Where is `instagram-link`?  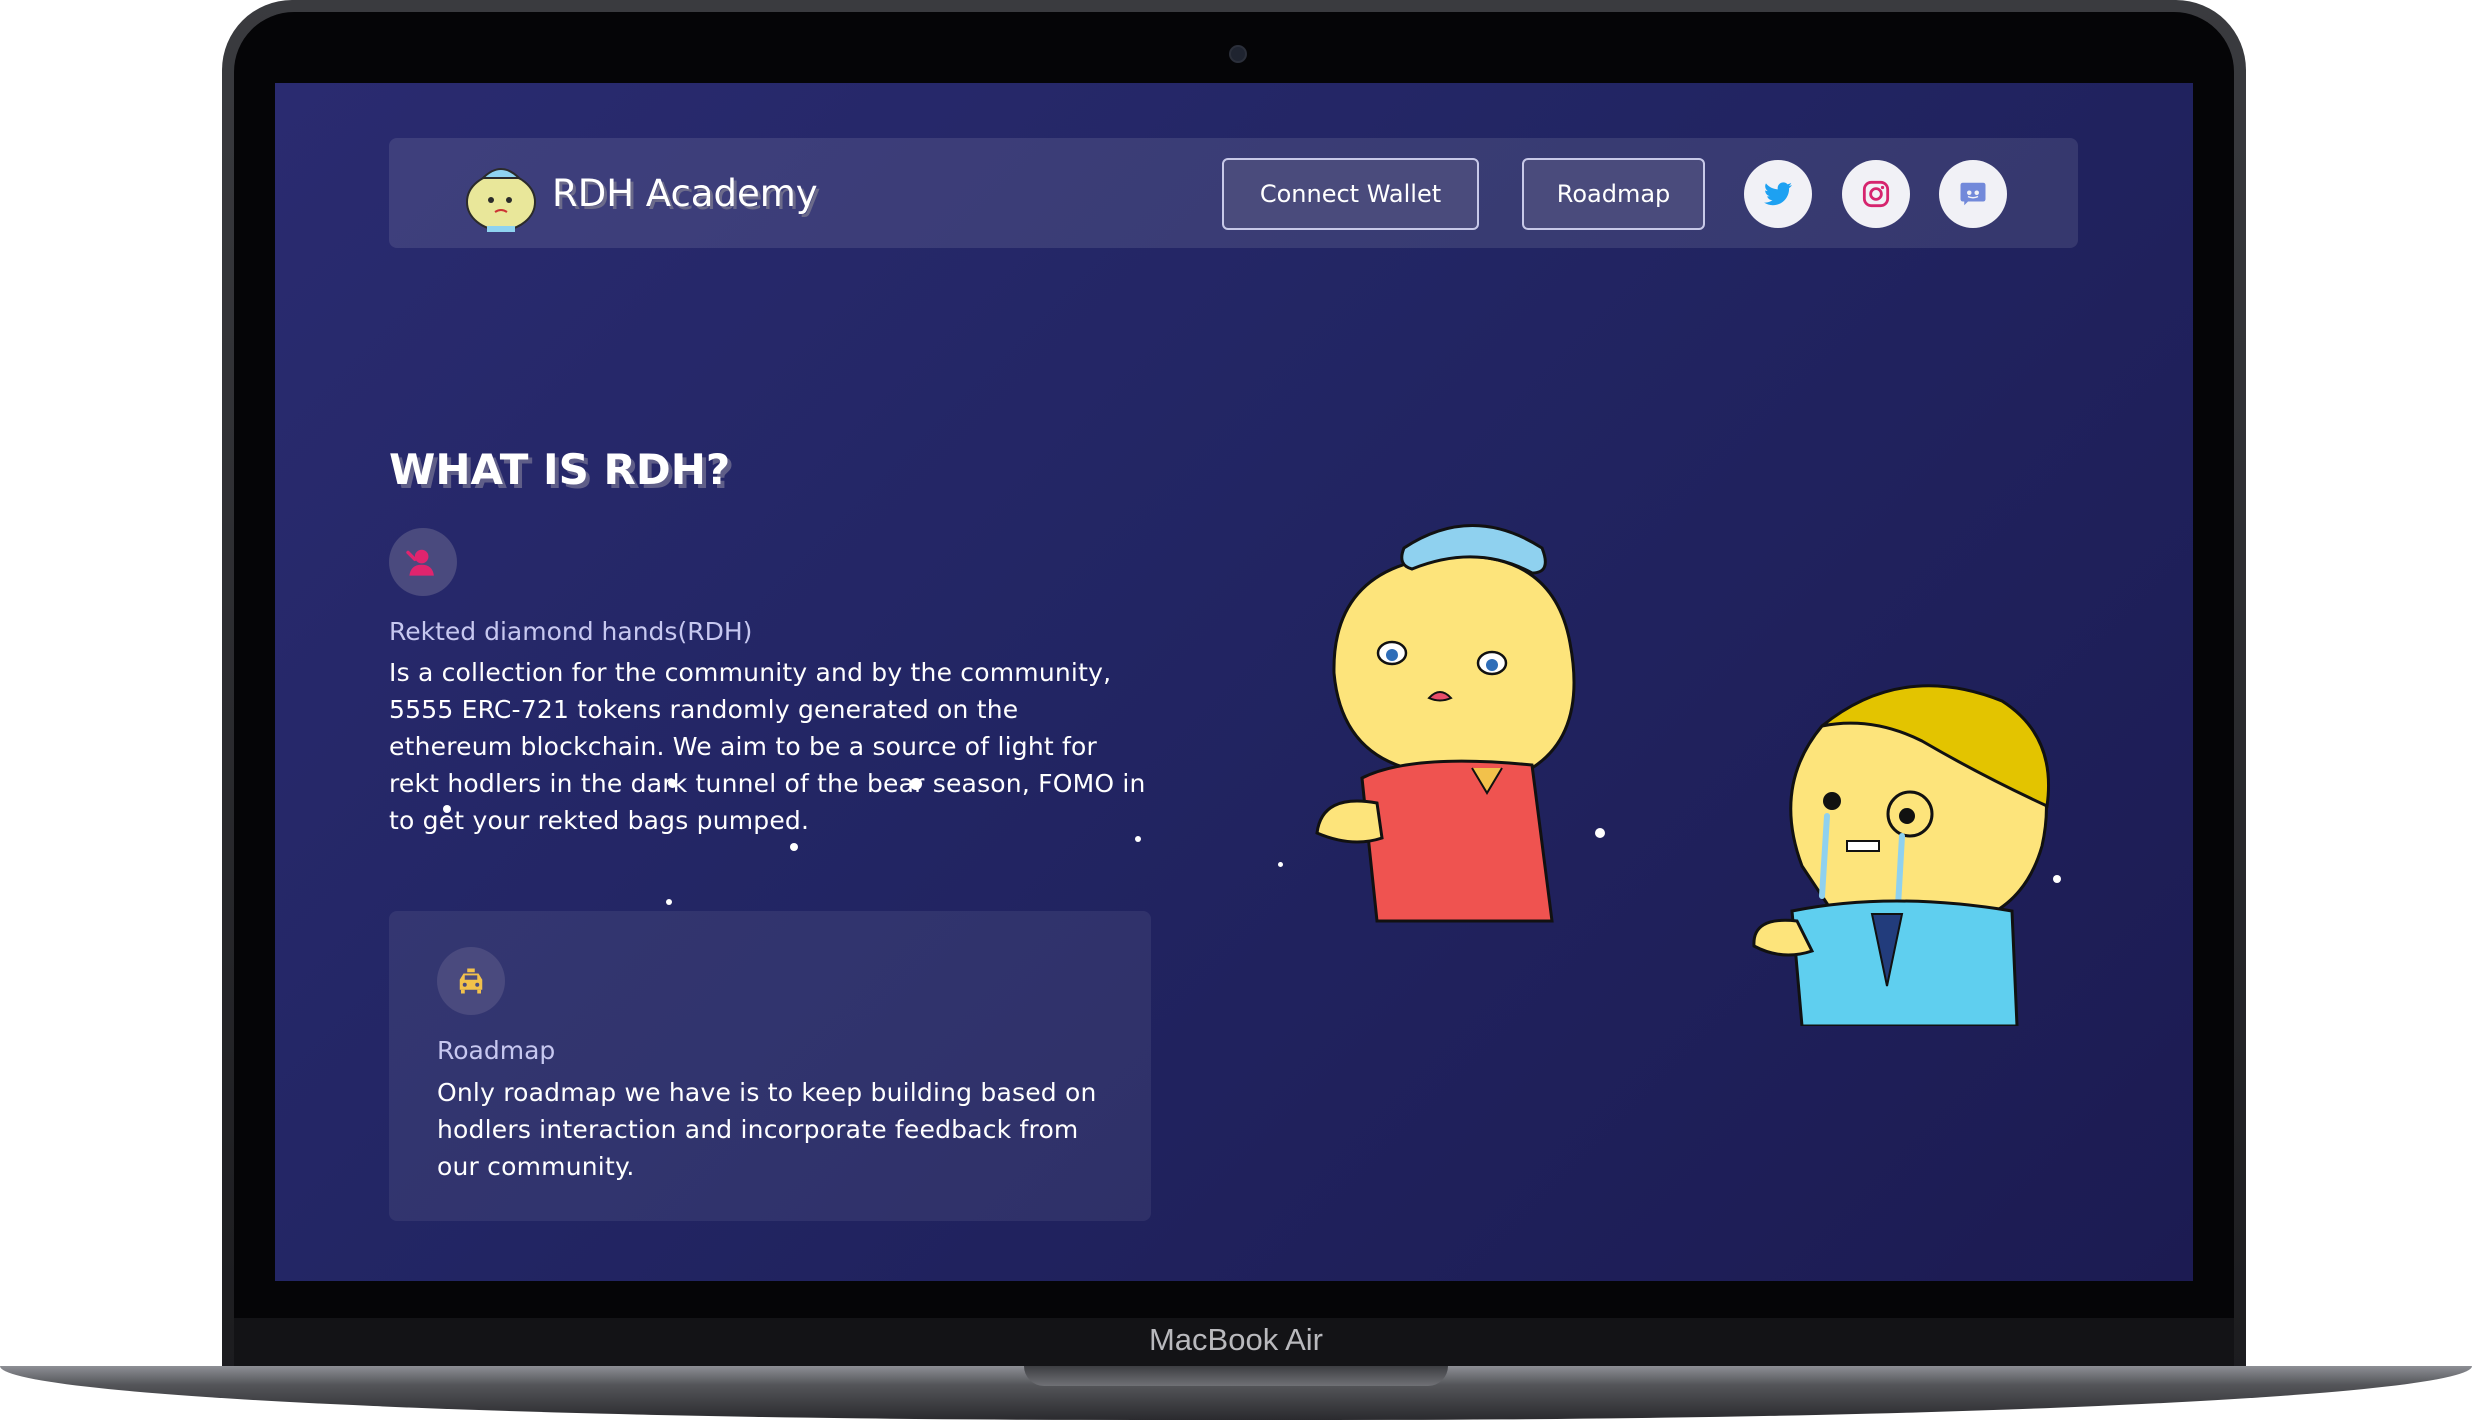
instagram-link is located at coordinates (1876, 194).